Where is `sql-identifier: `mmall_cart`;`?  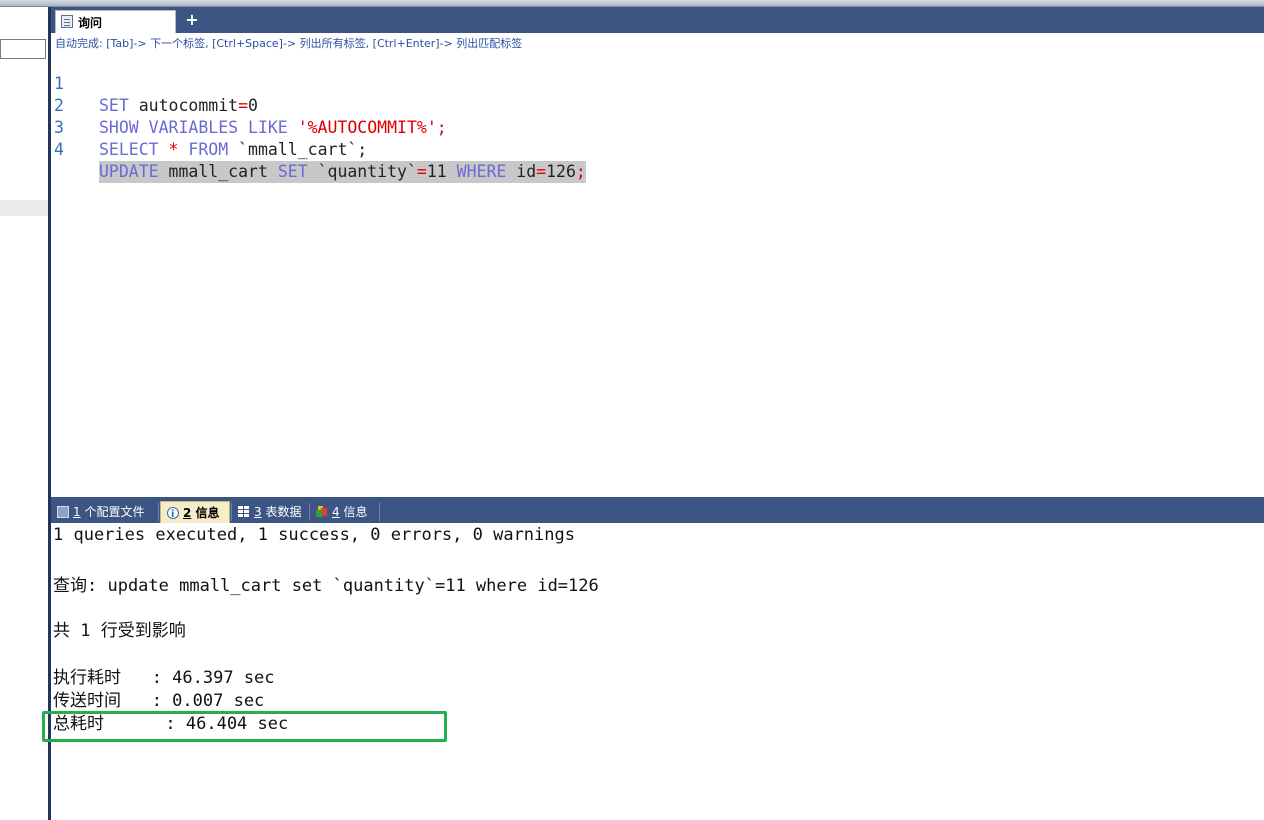 sql-identifier: `mmall_cart`; is located at coordinates (298, 149).